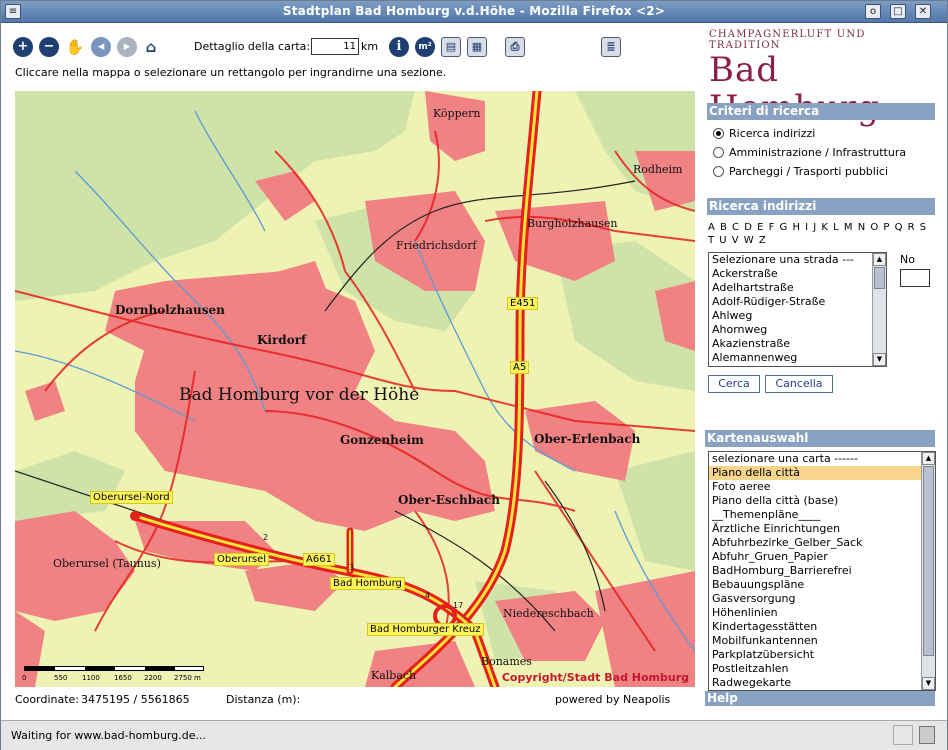  Describe the element at coordinates (822, 487) in the screenshot. I see `list-item: Foto aeree` at that location.